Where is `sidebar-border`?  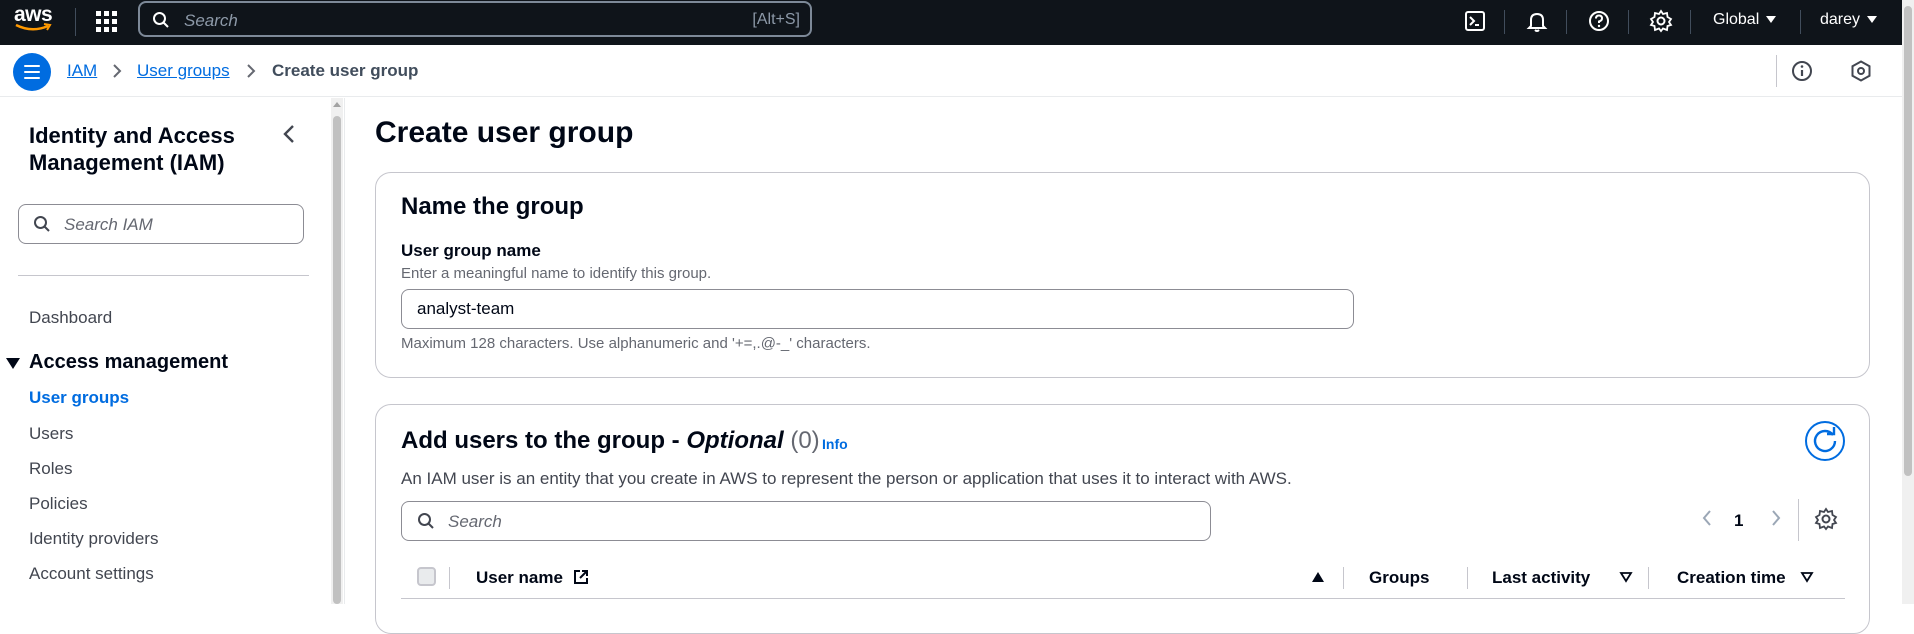
sidebar-border is located at coordinates (344, 351).